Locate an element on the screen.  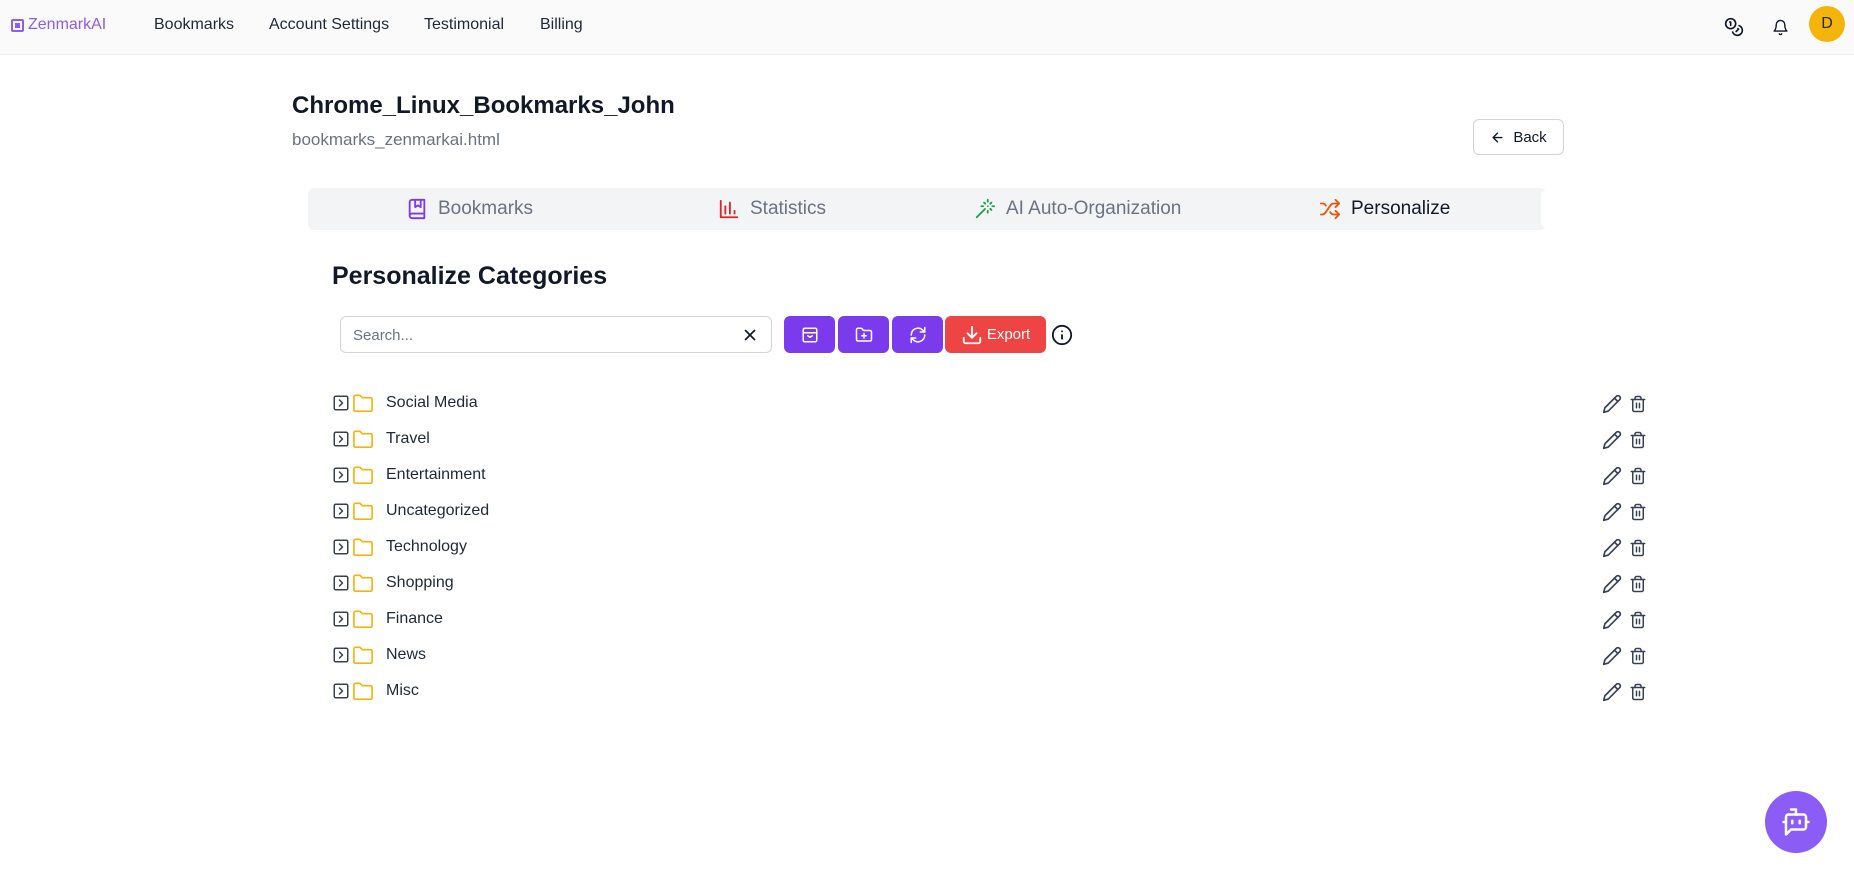
export-button: Export is located at coordinates (995, 334).